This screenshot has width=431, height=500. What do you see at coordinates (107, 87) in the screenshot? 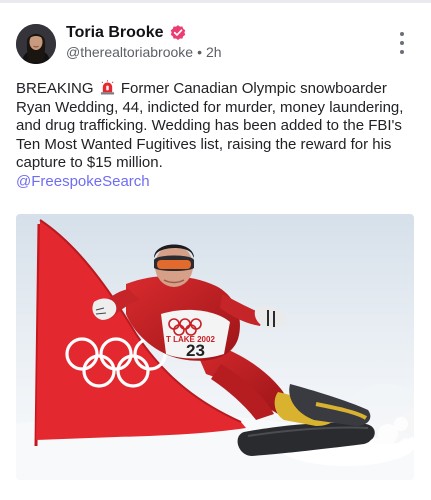
I see `rotating-light-icon` at bounding box center [107, 87].